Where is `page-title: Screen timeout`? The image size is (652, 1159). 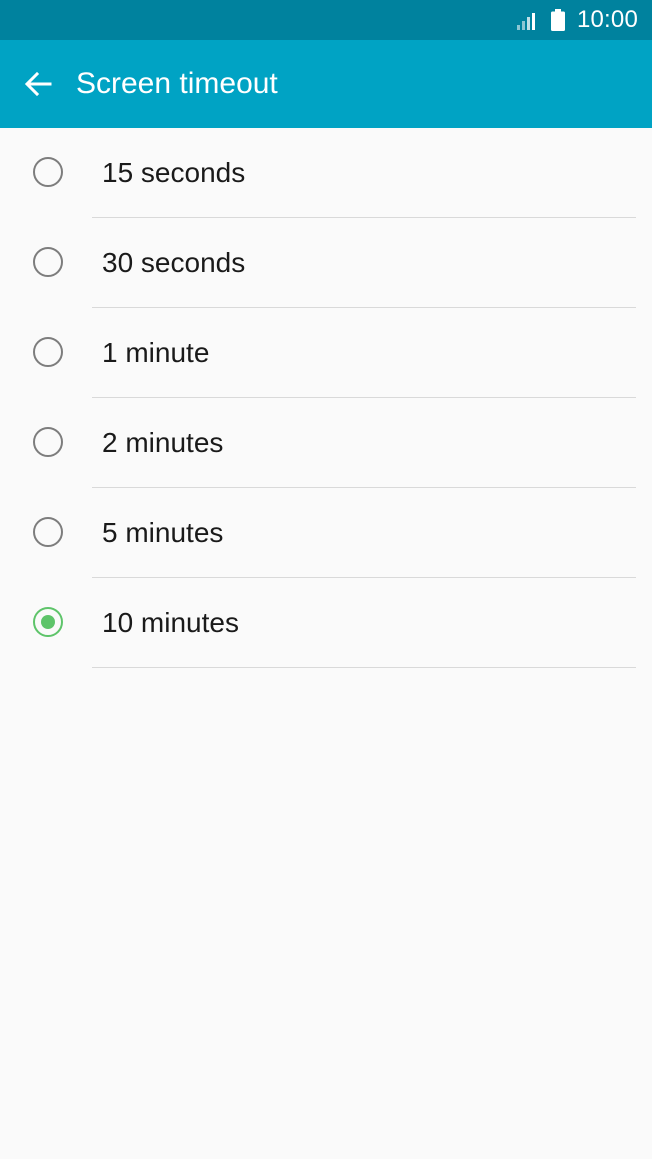
page-title: Screen timeout is located at coordinates (177, 83).